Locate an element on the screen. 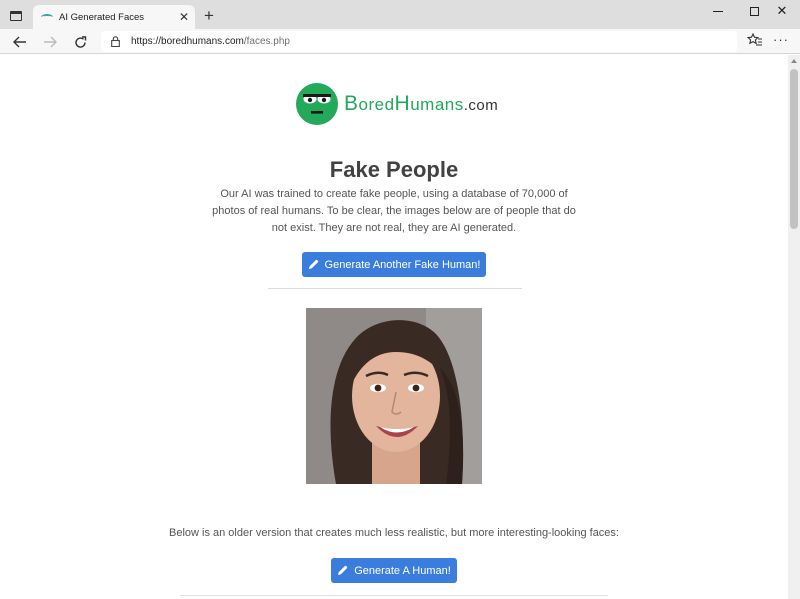  browser-tab: AI Generated Faces ✕ is located at coordinates (114, 17).